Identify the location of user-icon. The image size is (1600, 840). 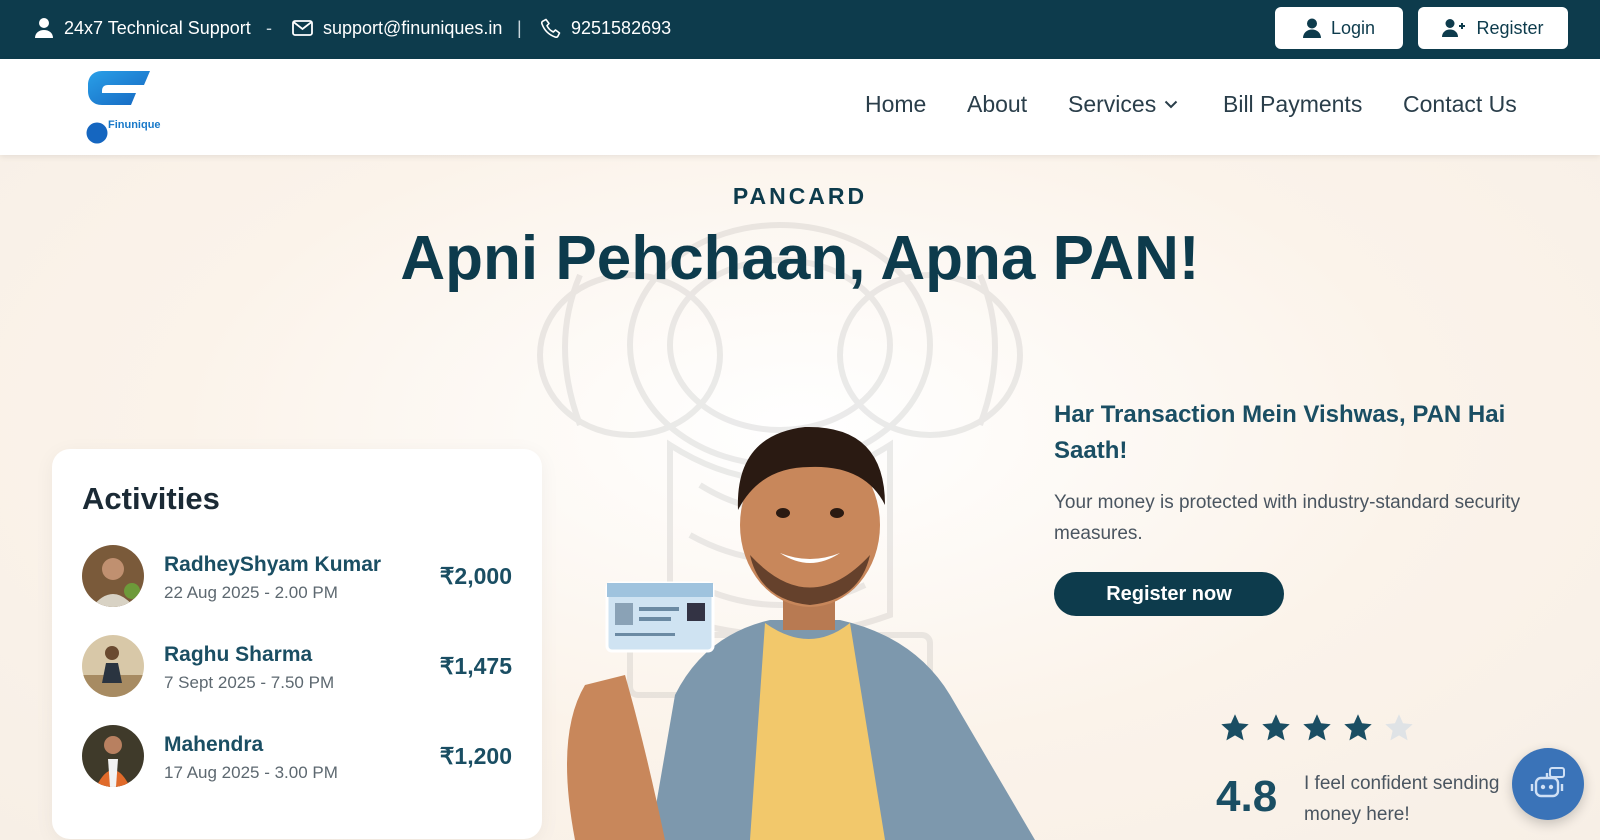
(44, 28).